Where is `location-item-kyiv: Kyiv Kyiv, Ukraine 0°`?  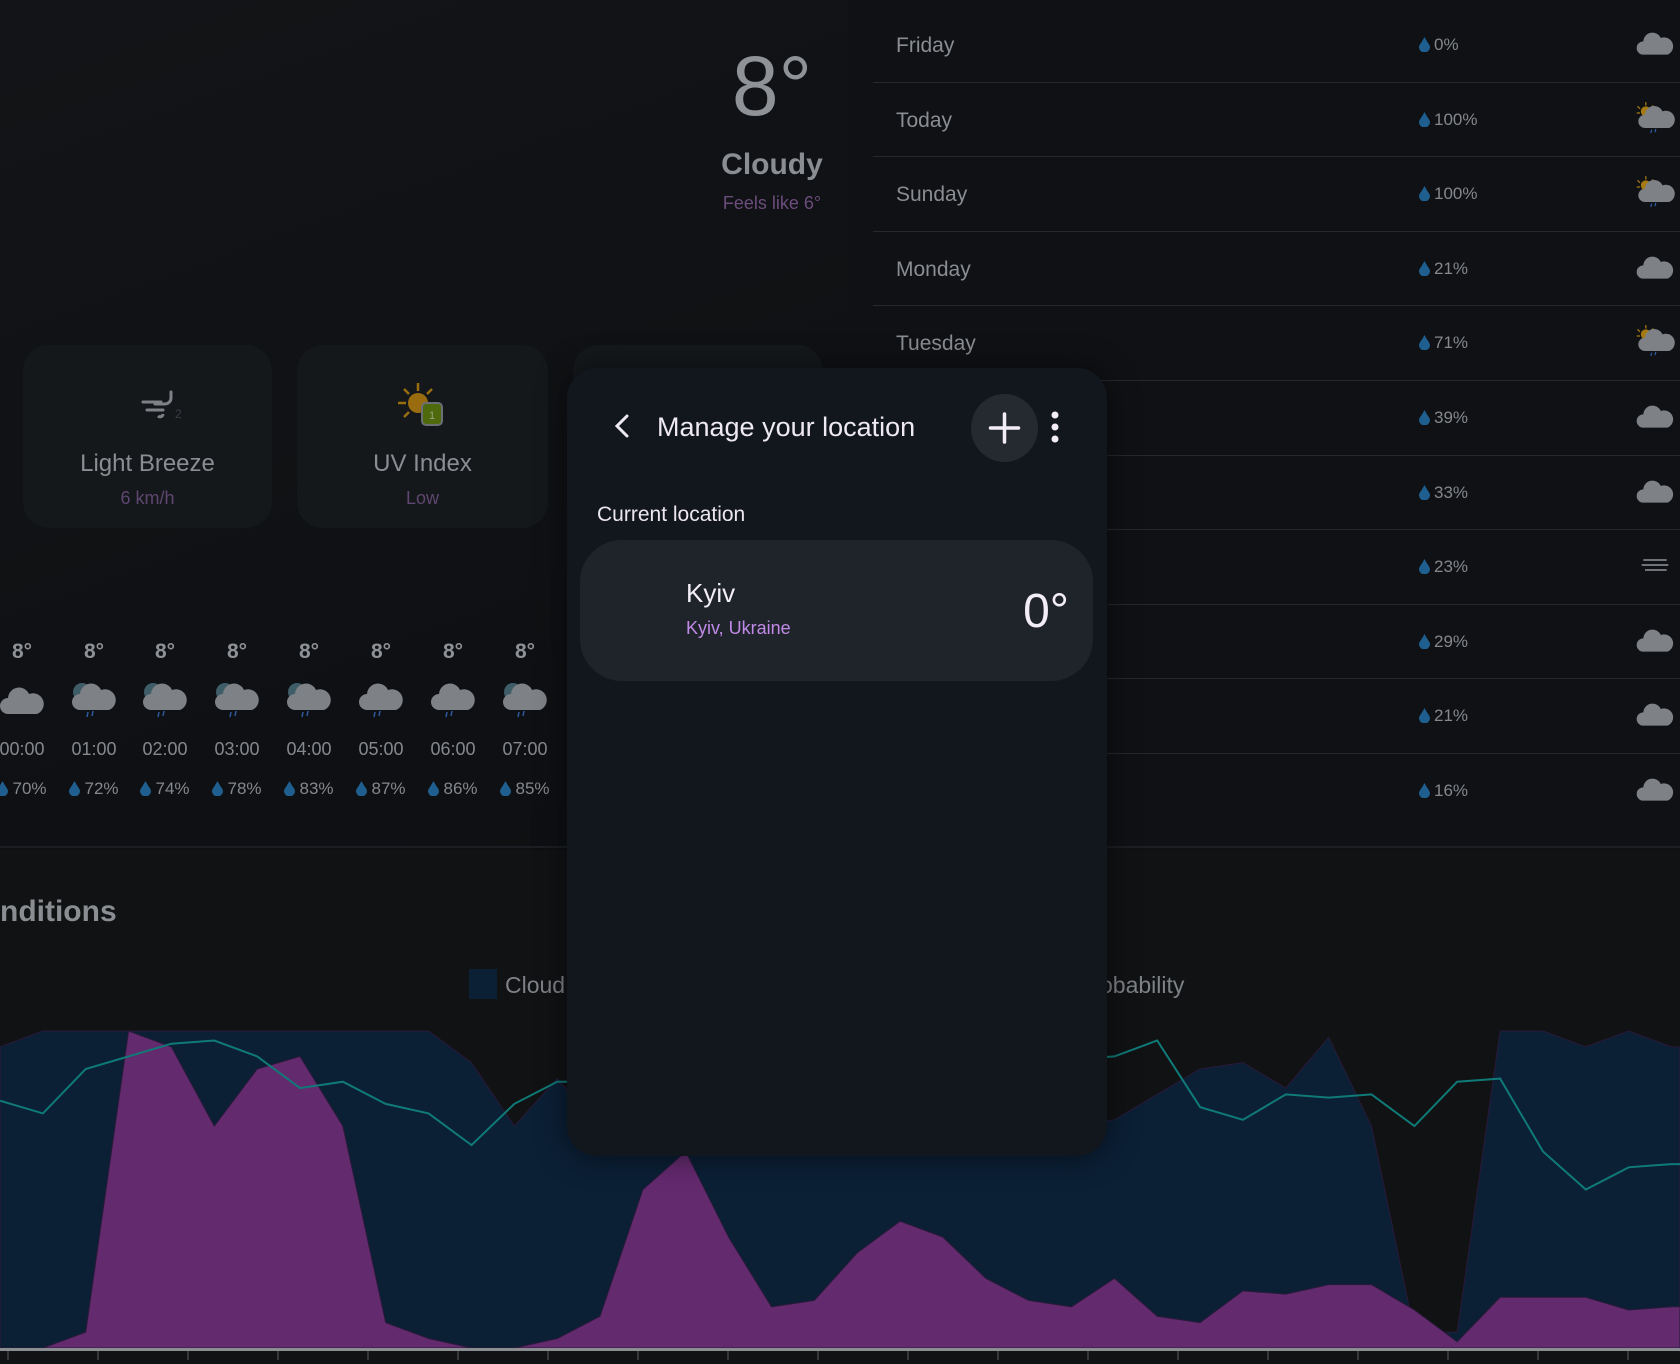
location-item-kyiv: Kyiv Kyiv, Ukraine 0° is located at coordinates (836, 610).